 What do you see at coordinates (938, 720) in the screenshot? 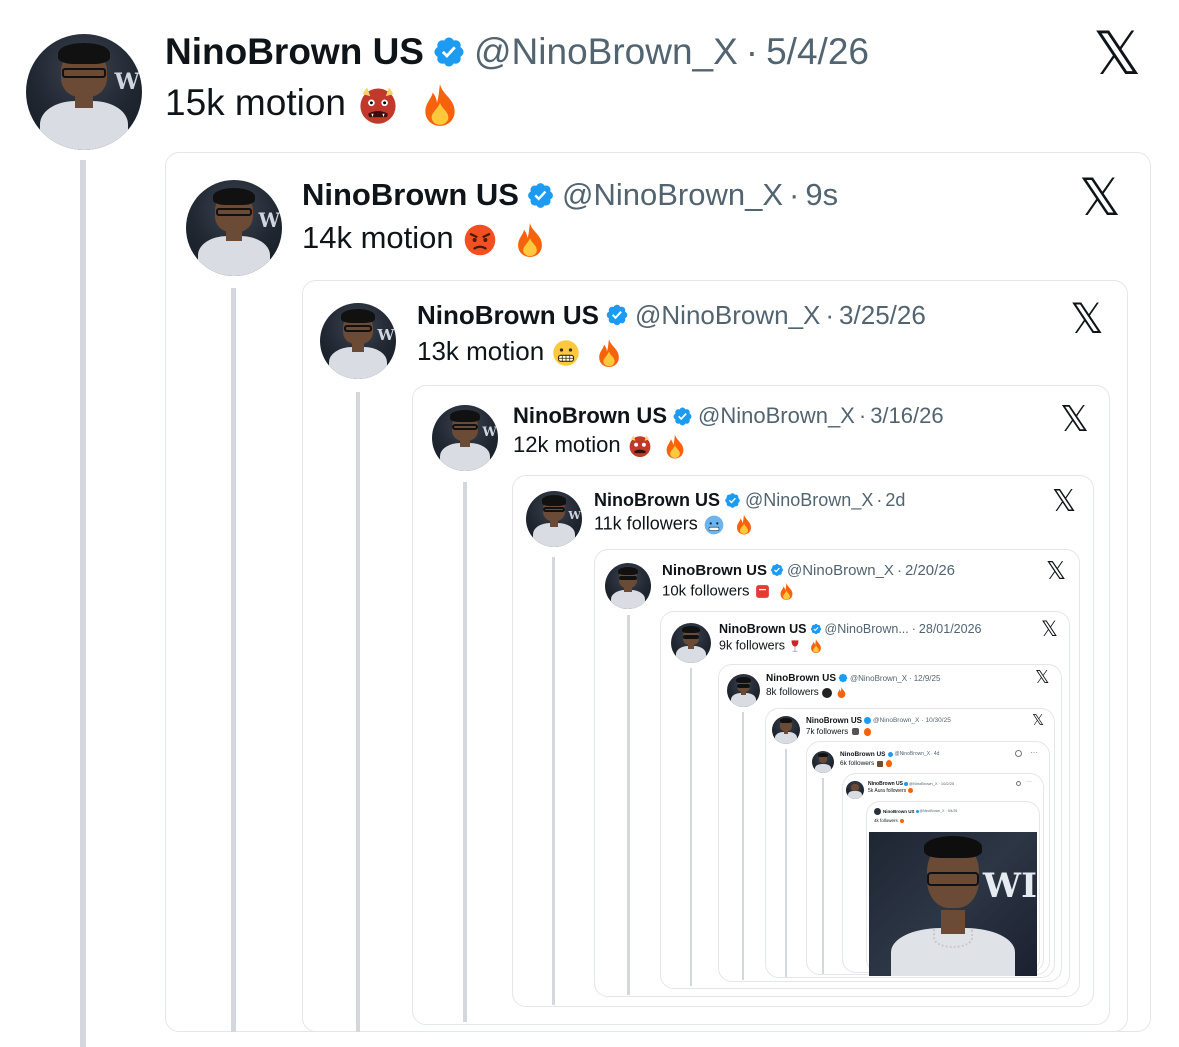
I see `timestamp: 10/30/25` at bounding box center [938, 720].